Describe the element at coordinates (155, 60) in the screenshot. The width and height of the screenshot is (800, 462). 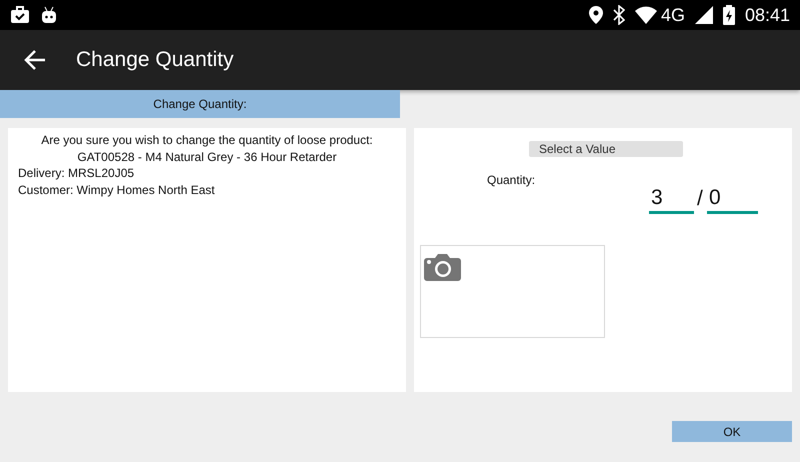
I see `screen-title: Change Quantity` at that location.